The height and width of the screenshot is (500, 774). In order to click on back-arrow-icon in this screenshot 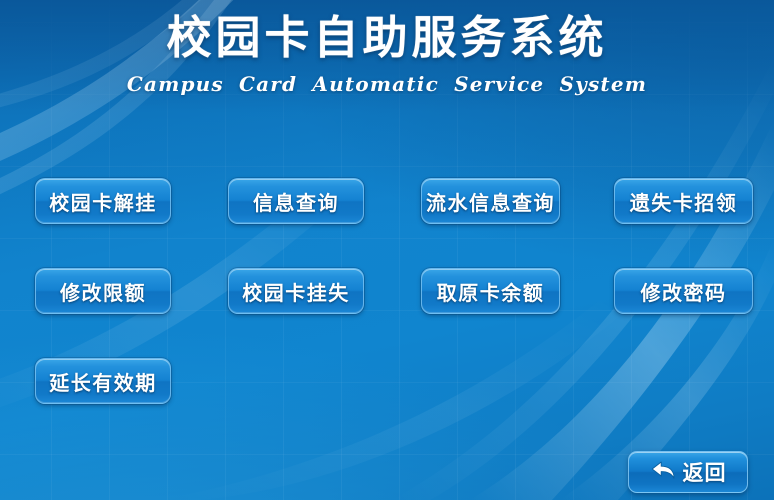, I will do `click(663, 472)`.